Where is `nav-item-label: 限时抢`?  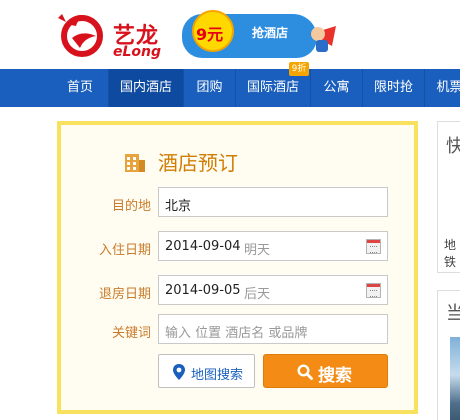 nav-item-label: 限时抢 is located at coordinates (393, 87).